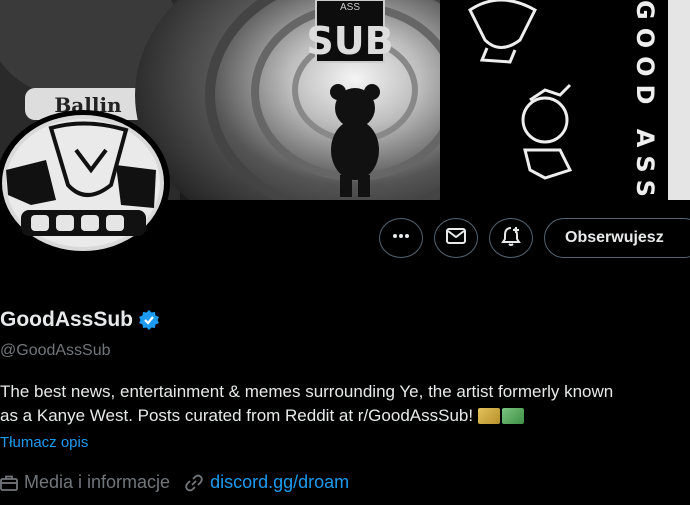 The height and width of the screenshot is (505, 690). I want to click on logo-top-text: ASS, so click(350, 7).